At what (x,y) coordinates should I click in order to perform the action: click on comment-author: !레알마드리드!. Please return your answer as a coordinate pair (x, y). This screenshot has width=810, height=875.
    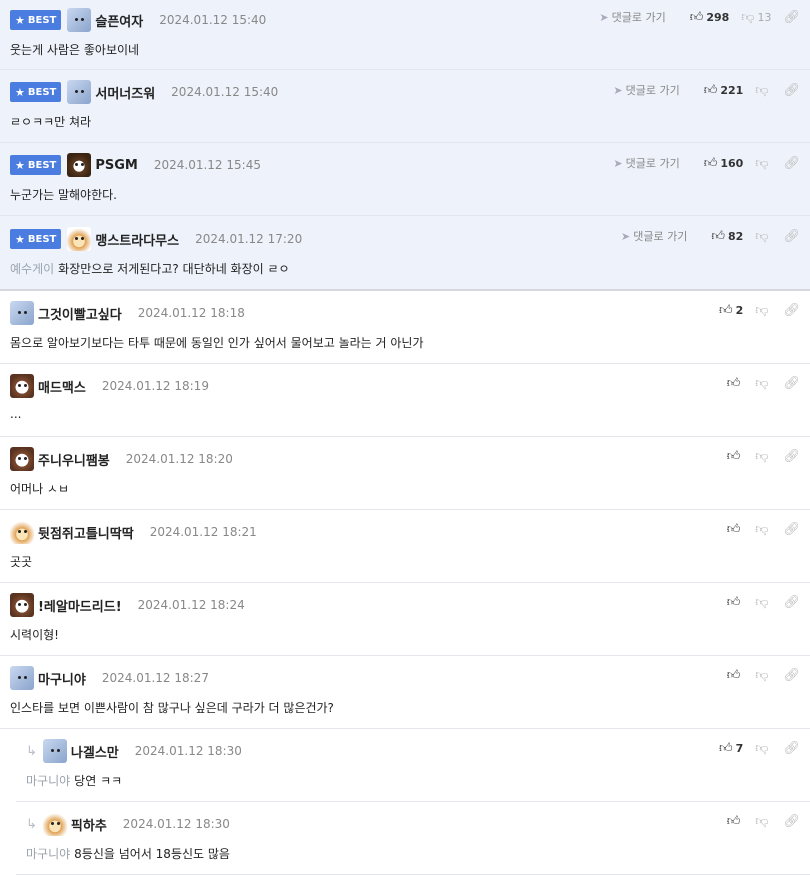
    Looking at the image, I should click on (80, 605).